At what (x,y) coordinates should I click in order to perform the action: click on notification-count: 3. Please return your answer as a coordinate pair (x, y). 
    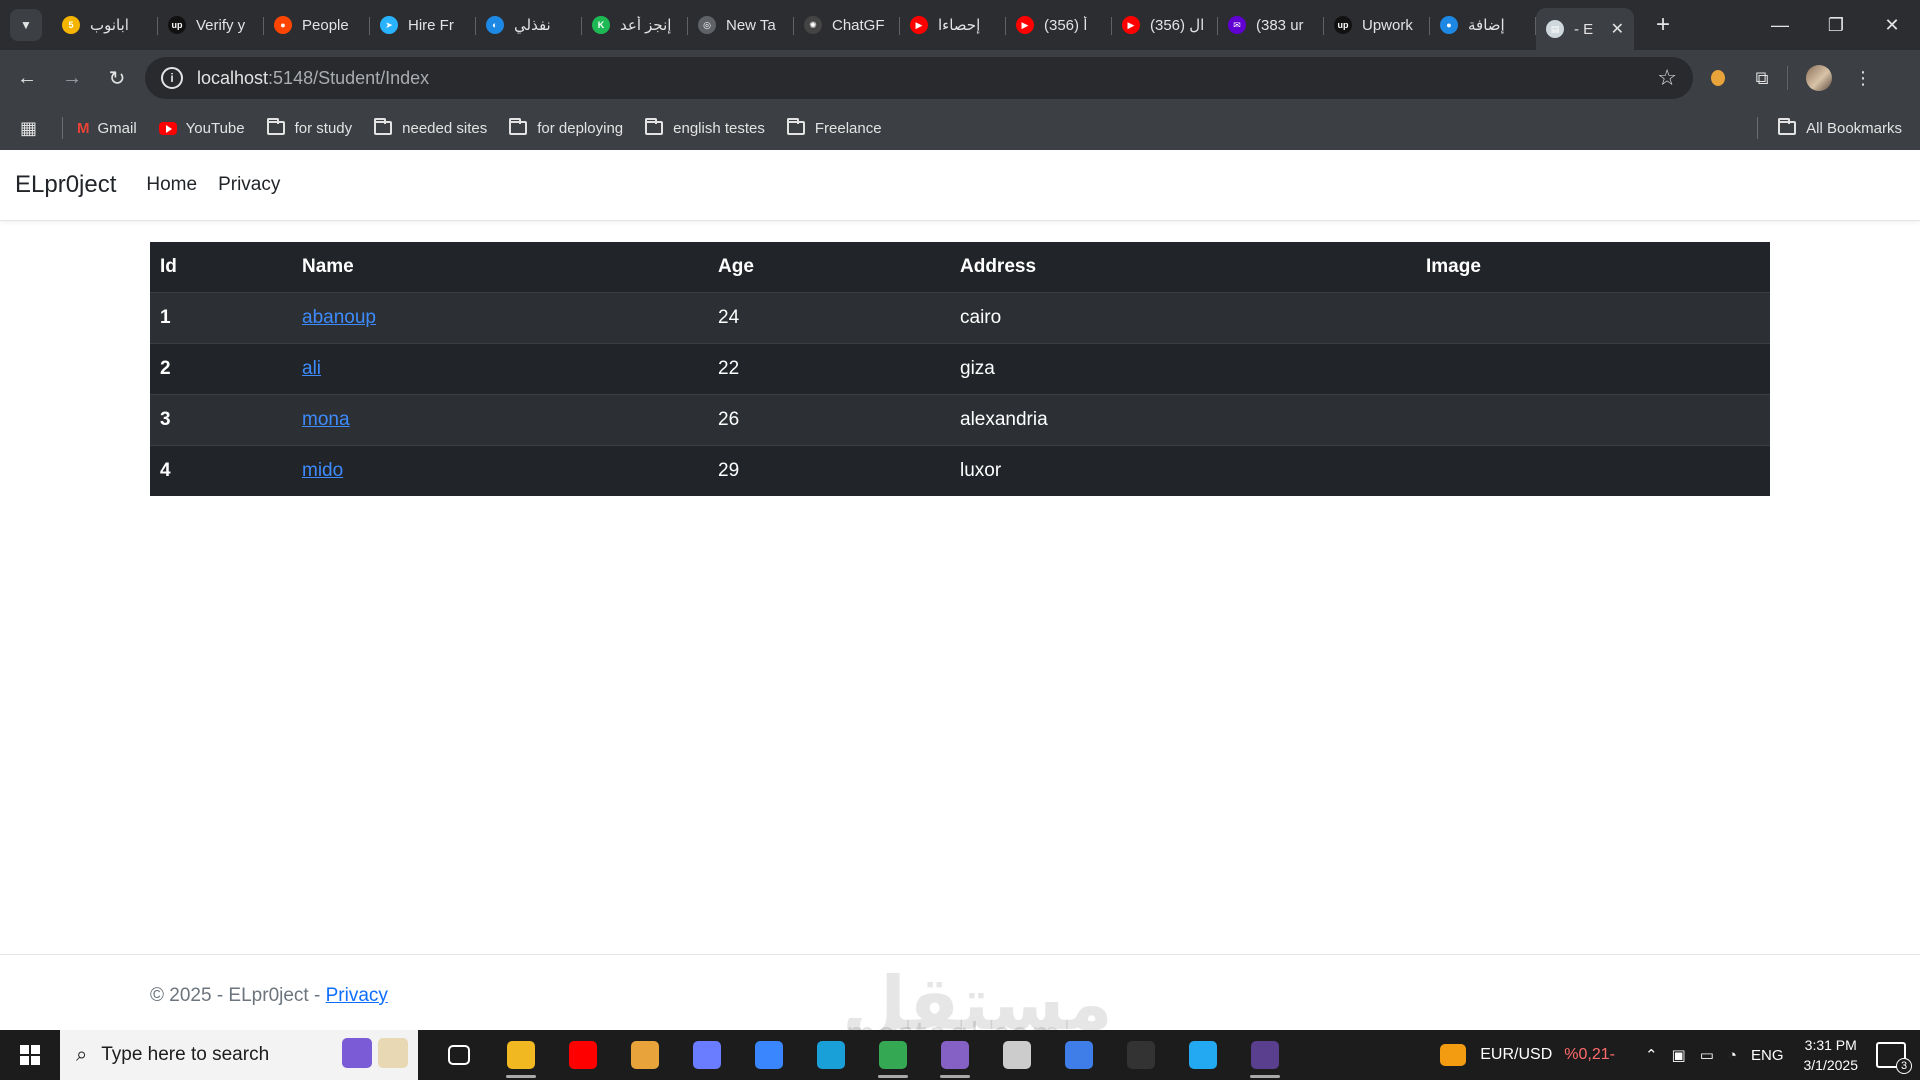
    Looking at the image, I should click on (1904, 1066).